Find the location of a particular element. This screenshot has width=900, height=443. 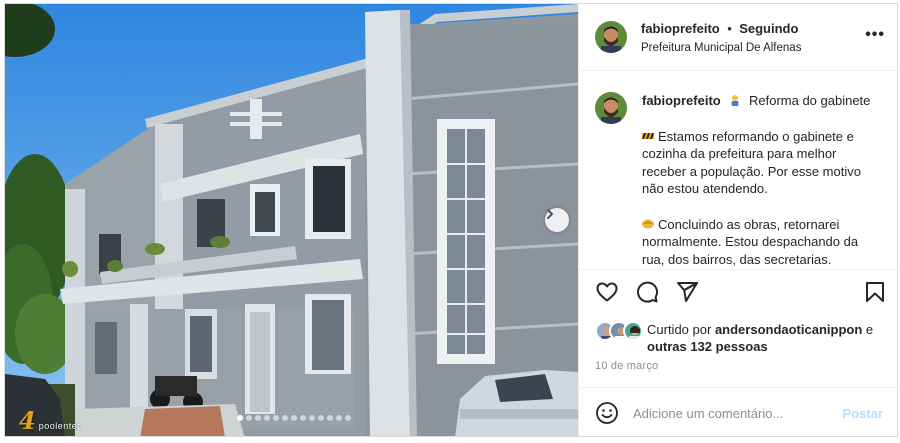

caption-username: fabioprefeito is located at coordinates (681, 100).